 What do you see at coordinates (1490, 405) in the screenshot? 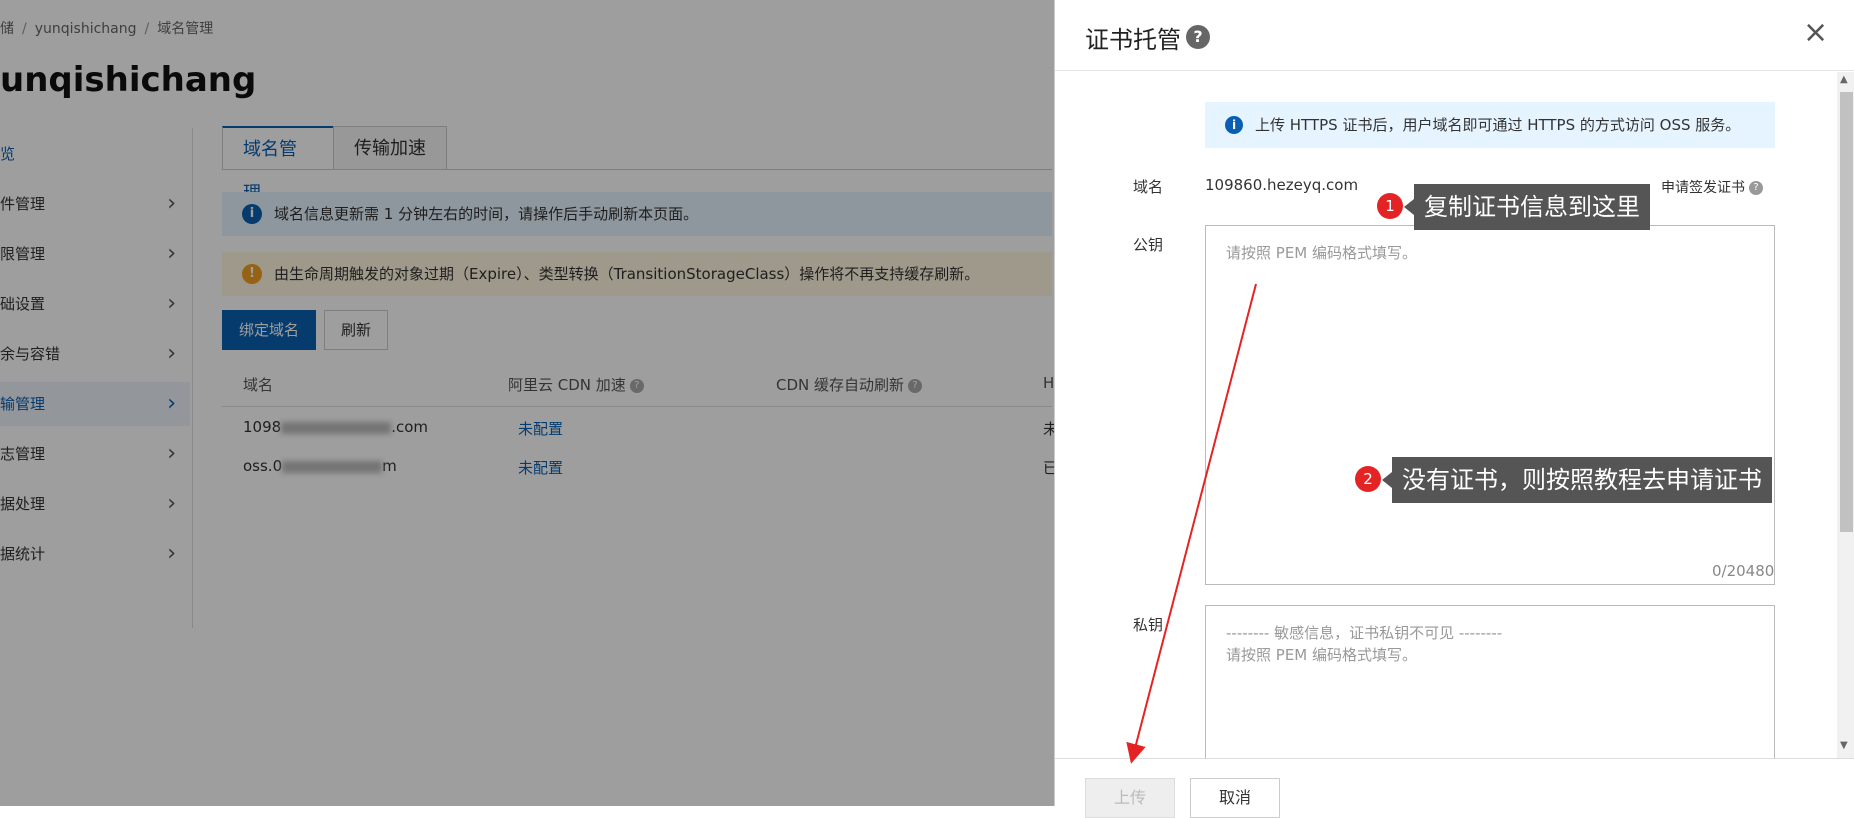
I see `public-key-textarea: 请按照 PEM 编码格式填写。` at bounding box center [1490, 405].